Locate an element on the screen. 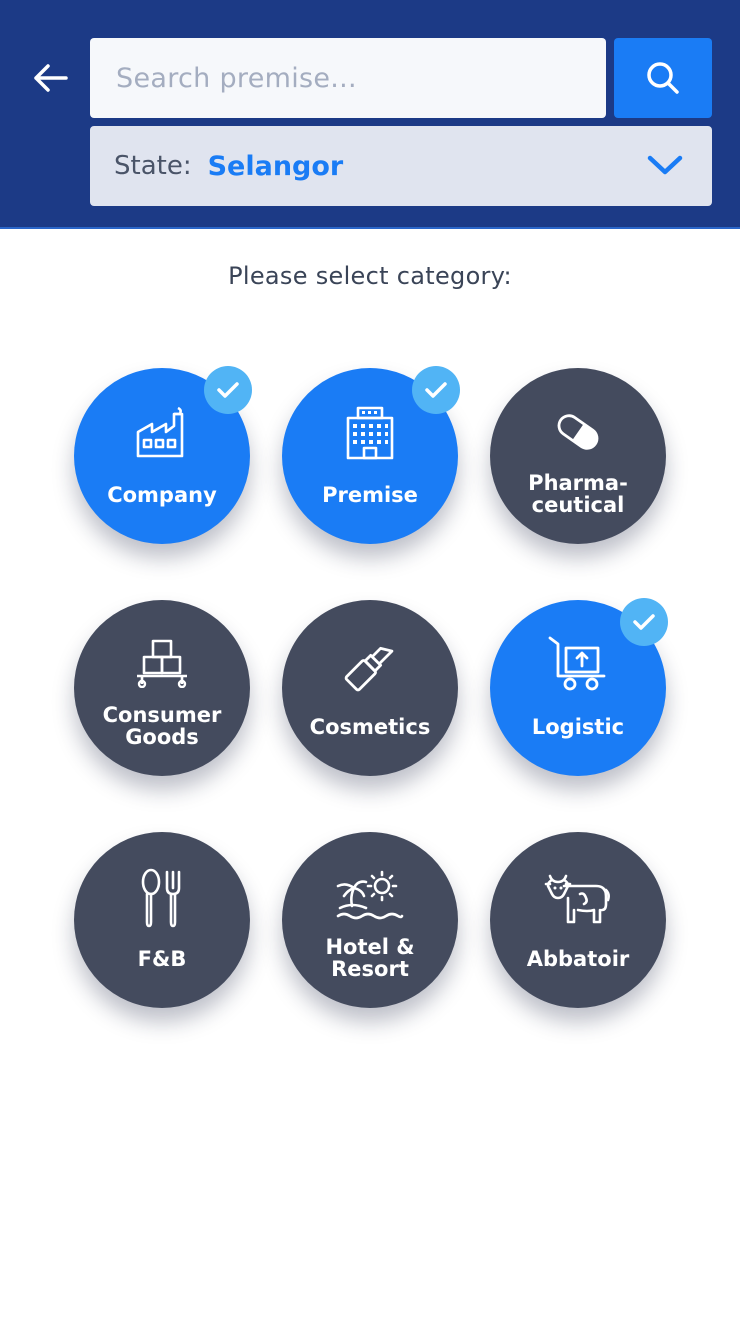 Image resolution: width=740 pixels, height=1320 pixels. category-label: Logistic is located at coordinates (578, 727).